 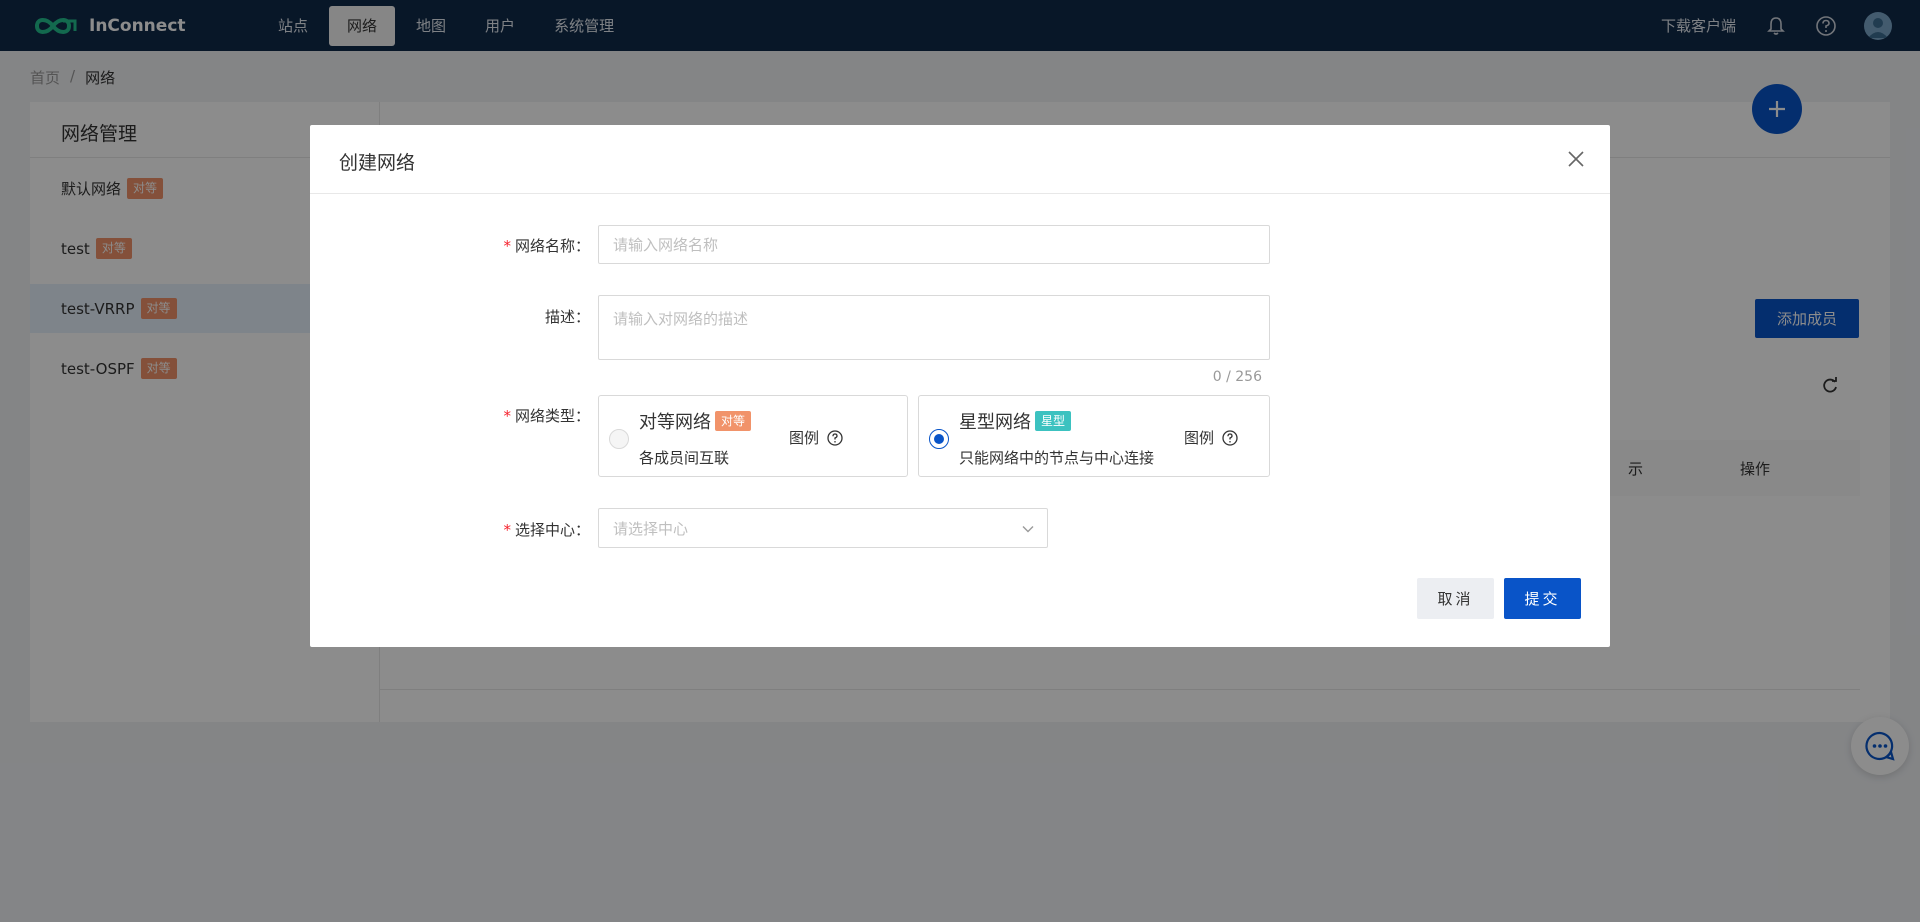 I want to click on network-name-input: 请输入网络名称, so click(x=934, y=244).